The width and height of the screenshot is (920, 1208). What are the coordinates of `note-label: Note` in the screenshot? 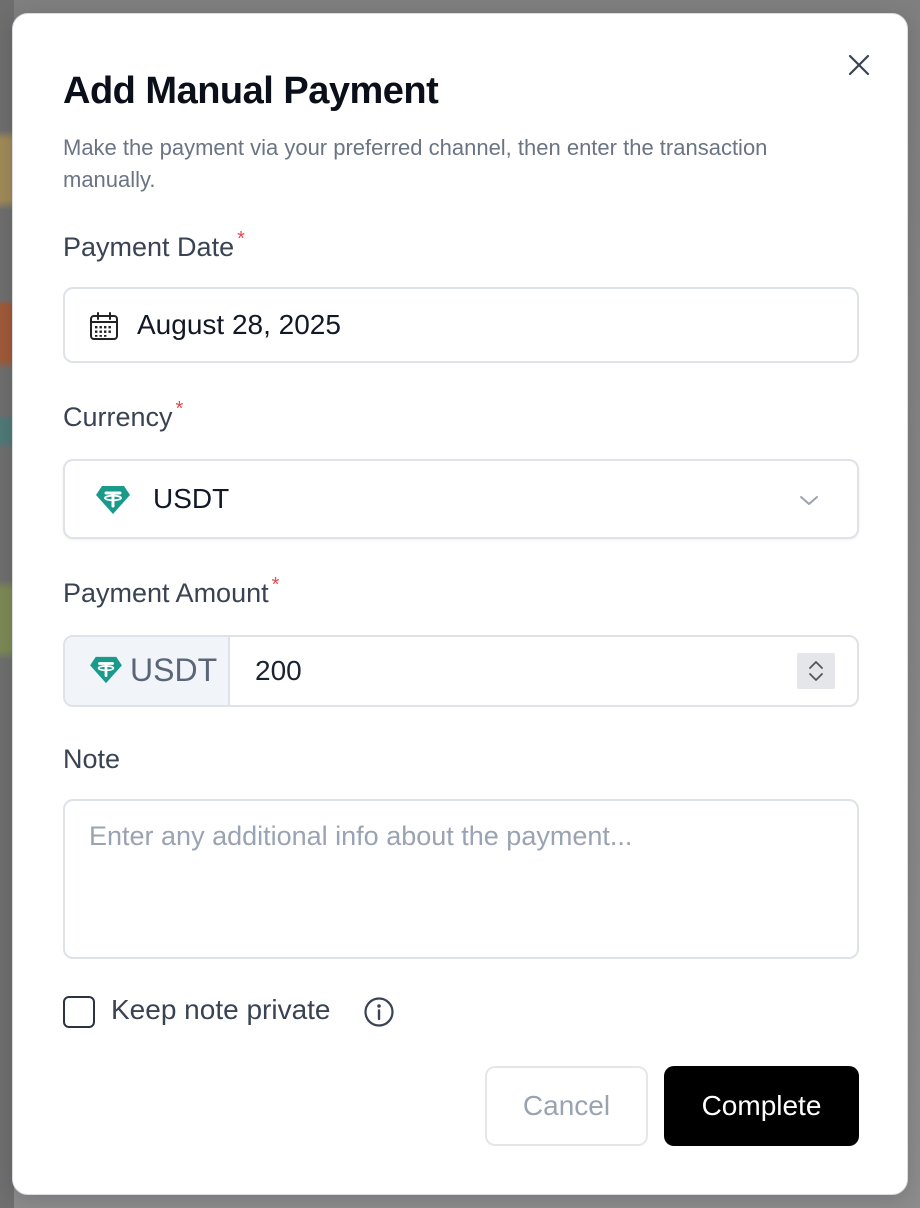 It's located at (92, 759).